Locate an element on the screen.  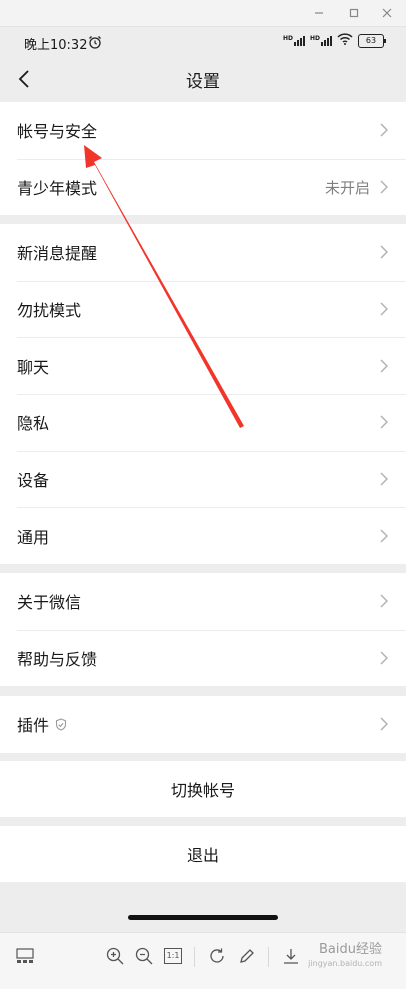
row-label: 关于微信 is located at coordinates (49, 603).